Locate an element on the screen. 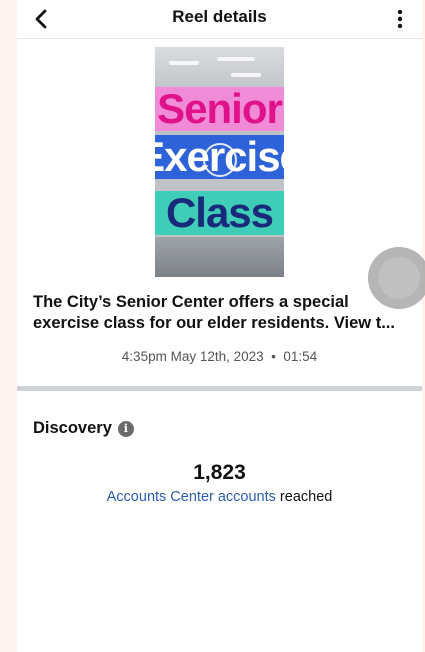 The height and width of the screenshot is (652, 425). thumbnail-ceiling is located at coordinates (219, 67).